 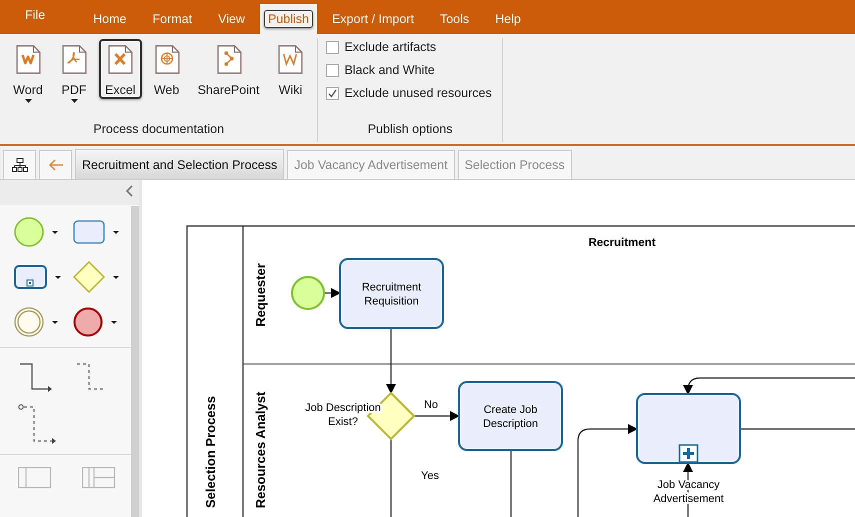 What do you see at coordinates (56, 165) in the screenshot?
I see `back-arrow-icon` at bounding box center [56, 165].